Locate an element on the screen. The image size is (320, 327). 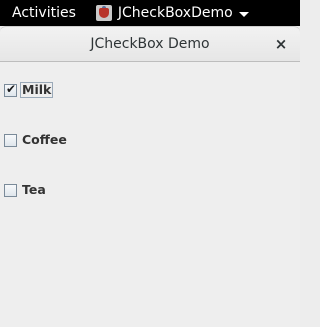
close-icon: × is located at coordinates (281, 44).